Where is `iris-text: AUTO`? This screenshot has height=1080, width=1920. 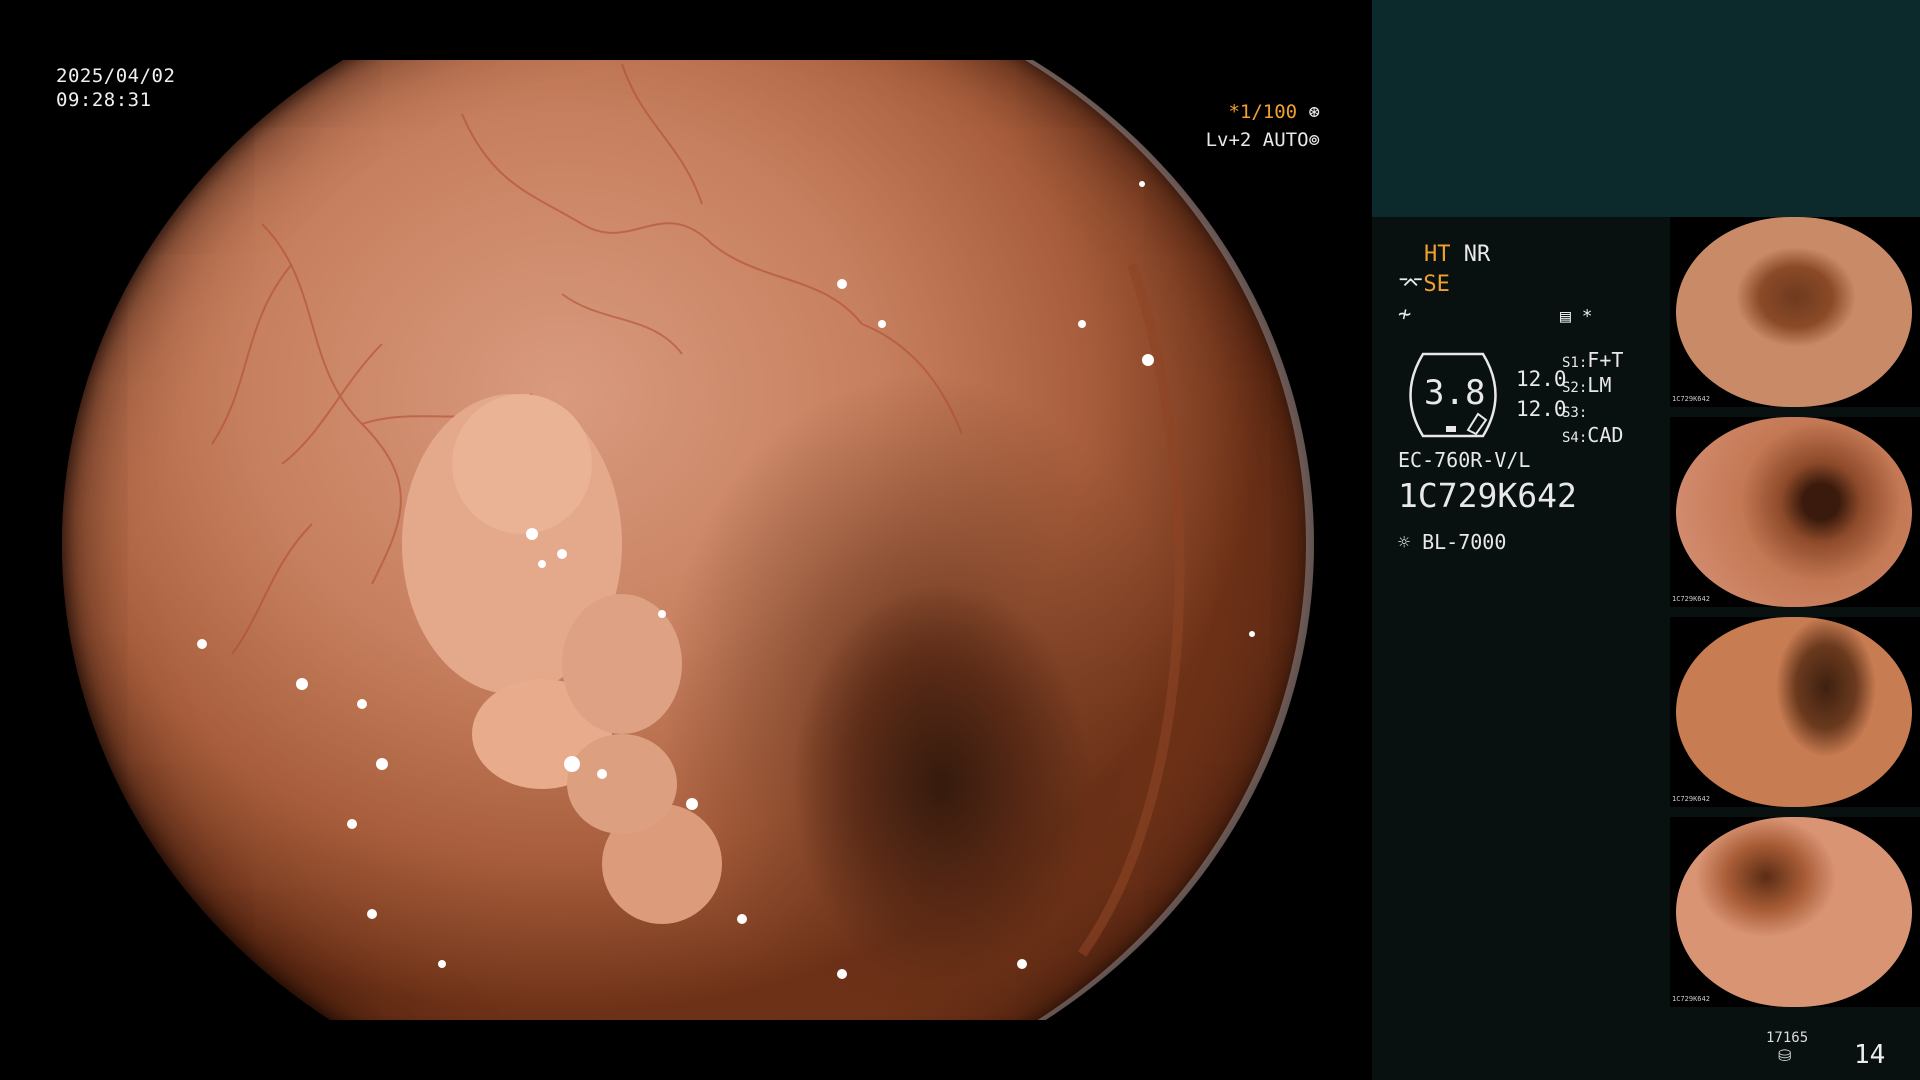
iris-text: AUTO is located at coordinates (1285, 140).